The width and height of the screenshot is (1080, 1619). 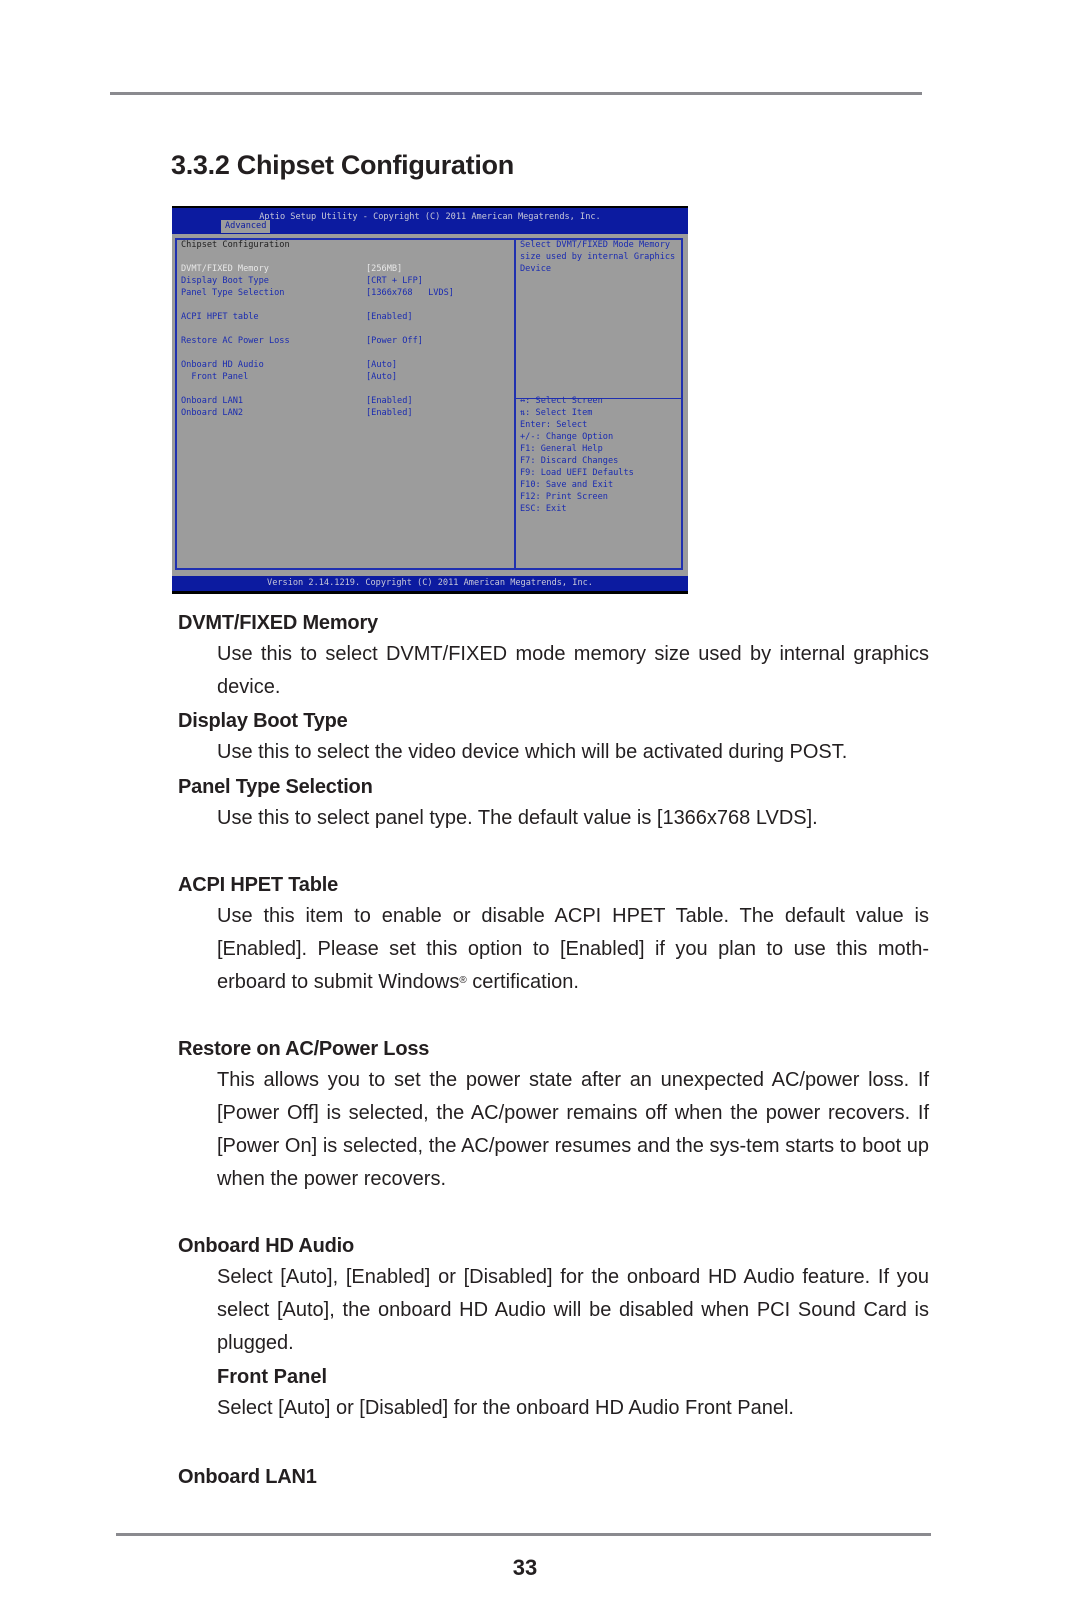 I want to click on section-heading-front-panel: Front Panel, so click(x=272, y=1377).